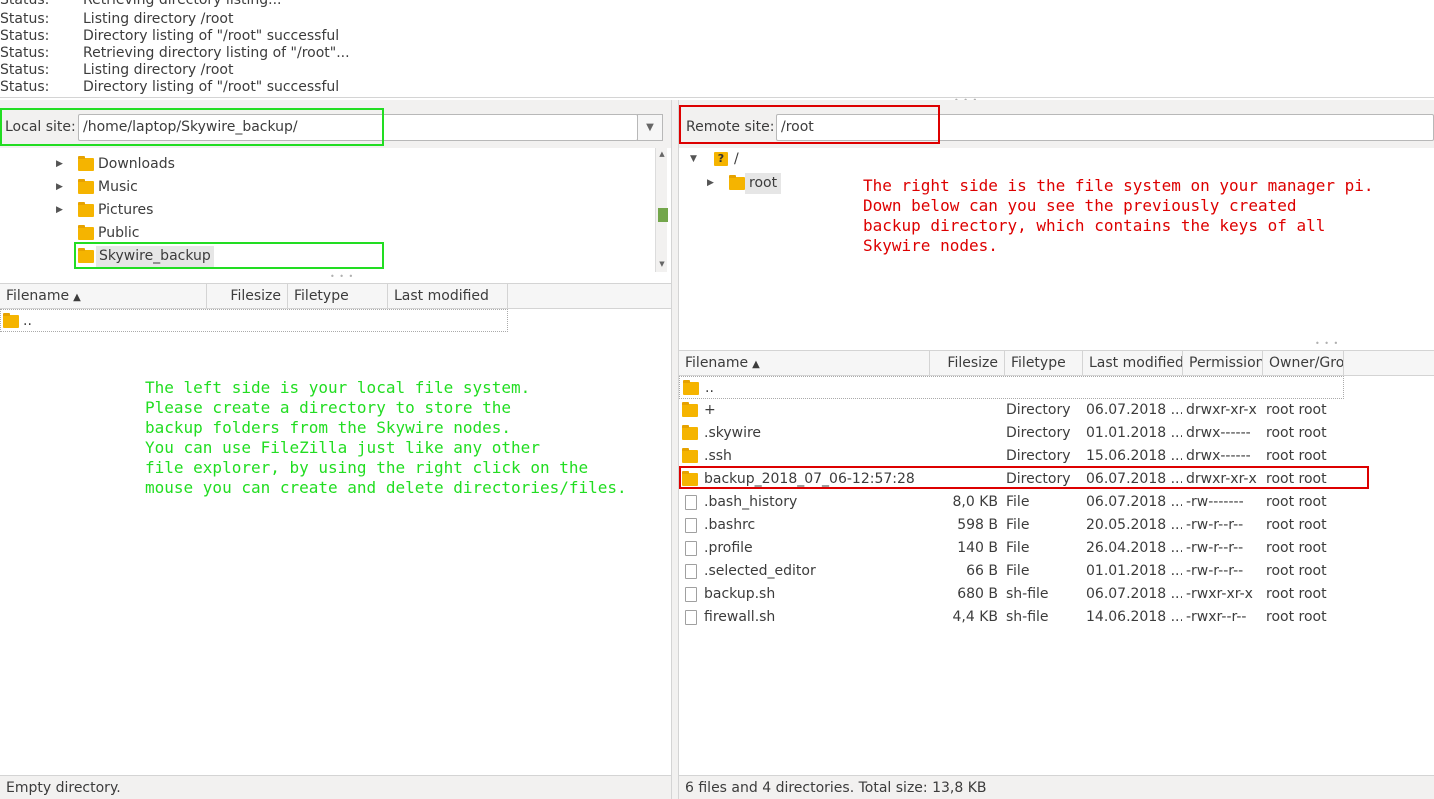 The image size is (1434, 799). What do you see at coordinates (1215, 502) in the screenshot?
I see `cell-permission: -rw-------` at bounding box center [1215, 502].